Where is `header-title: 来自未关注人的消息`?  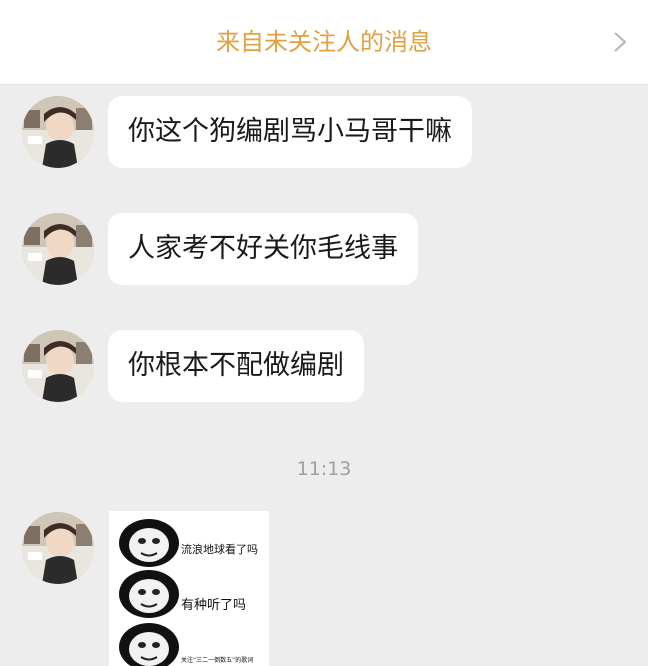
header-title: 来自未关注人的消息 is located at coordinates (324, 42).